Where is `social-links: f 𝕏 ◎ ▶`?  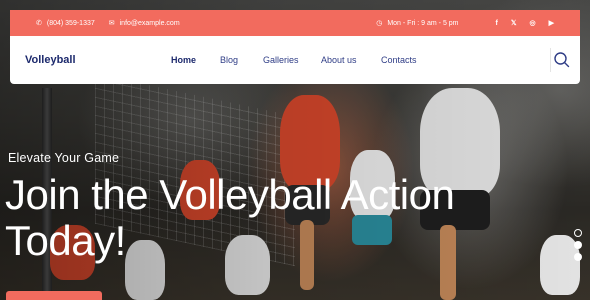 social-links: f 𝕏 ◎ ▶ is located at coordinates (518, 23).